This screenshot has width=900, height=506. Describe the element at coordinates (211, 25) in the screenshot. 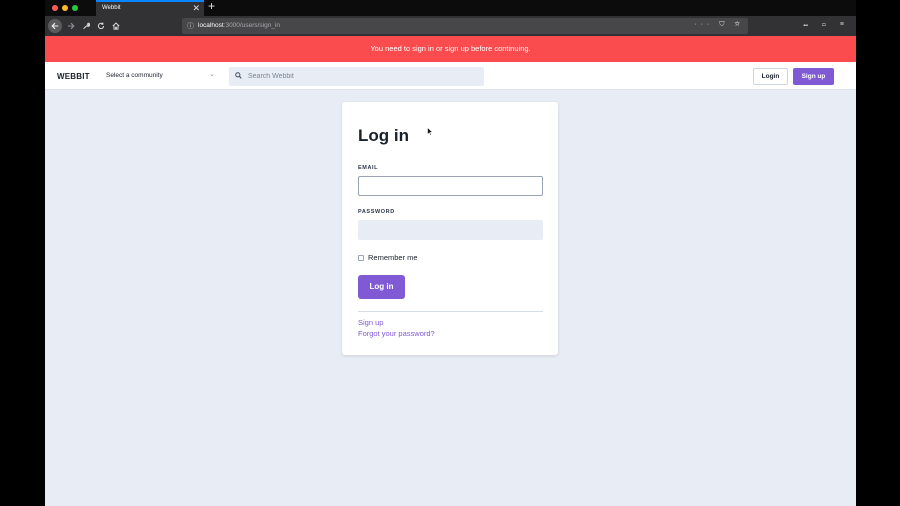

I see `url-host: localhost` at that location.